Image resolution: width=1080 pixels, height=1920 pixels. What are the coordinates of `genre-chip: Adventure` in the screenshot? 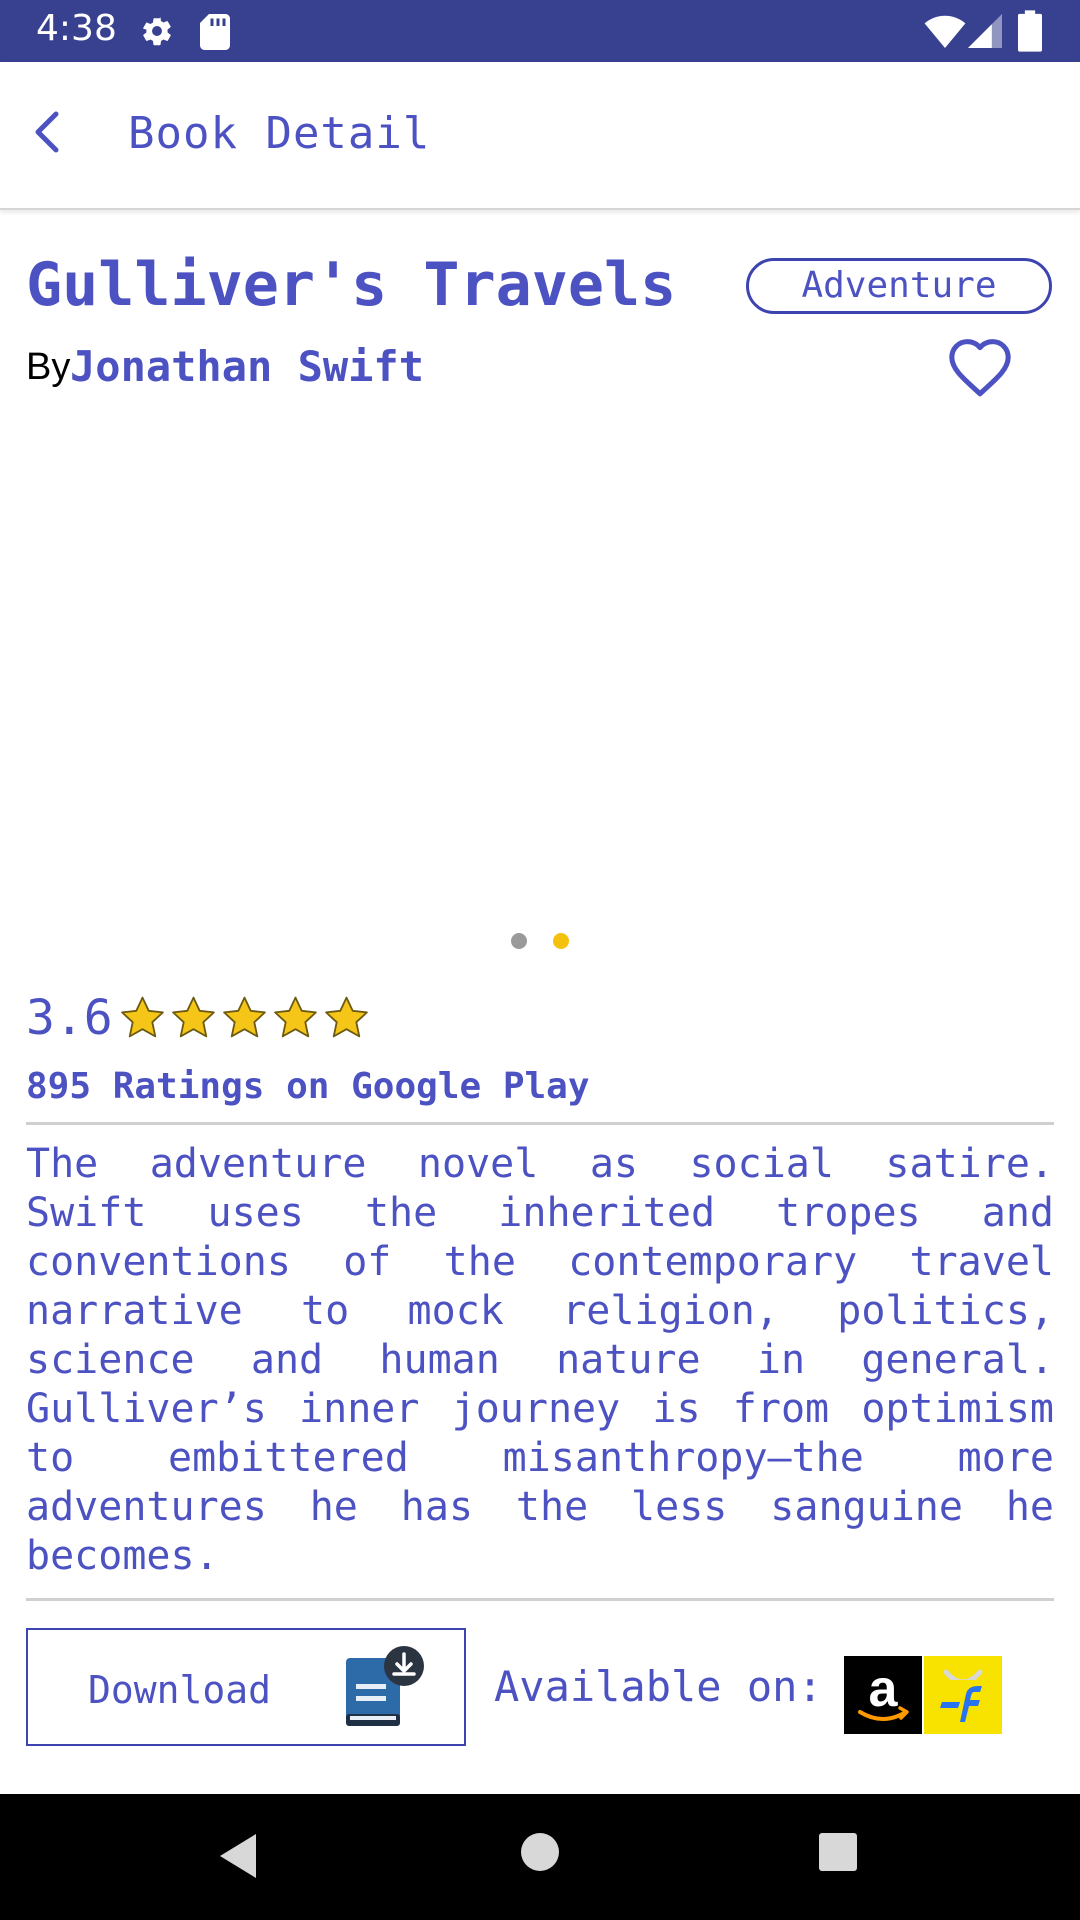 It's located at (899, 286).